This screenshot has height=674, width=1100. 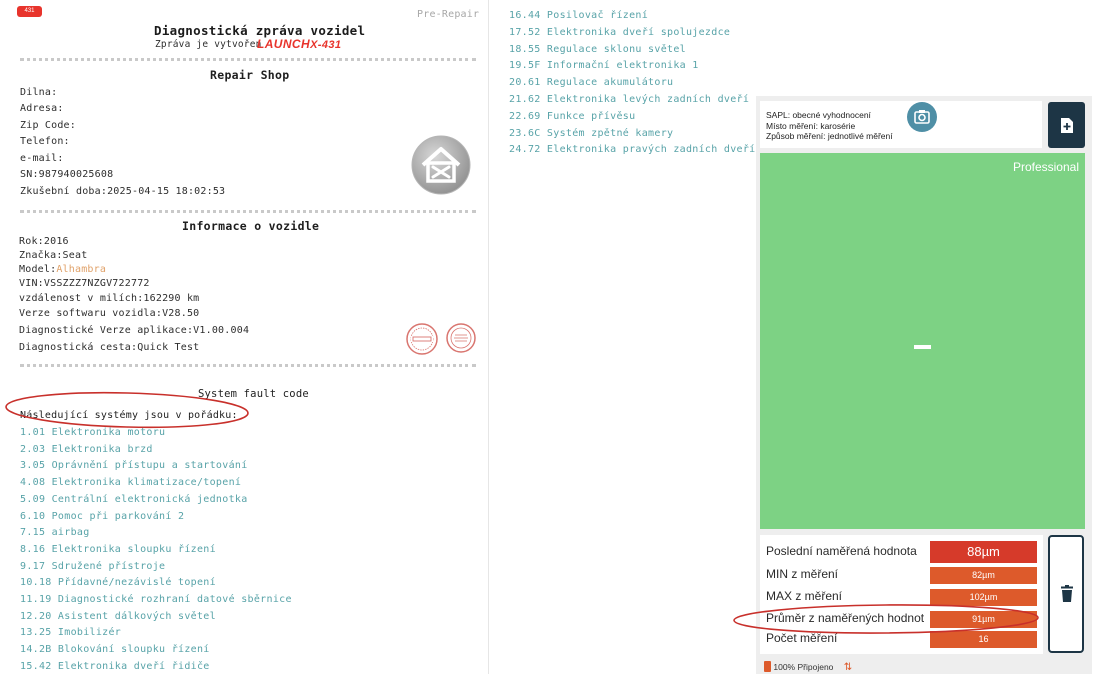 What do you see at coordinates (53, 255) in the screenshot?
I see `vehicle-make: Značka:Seat` at bounding box center [53, 255].